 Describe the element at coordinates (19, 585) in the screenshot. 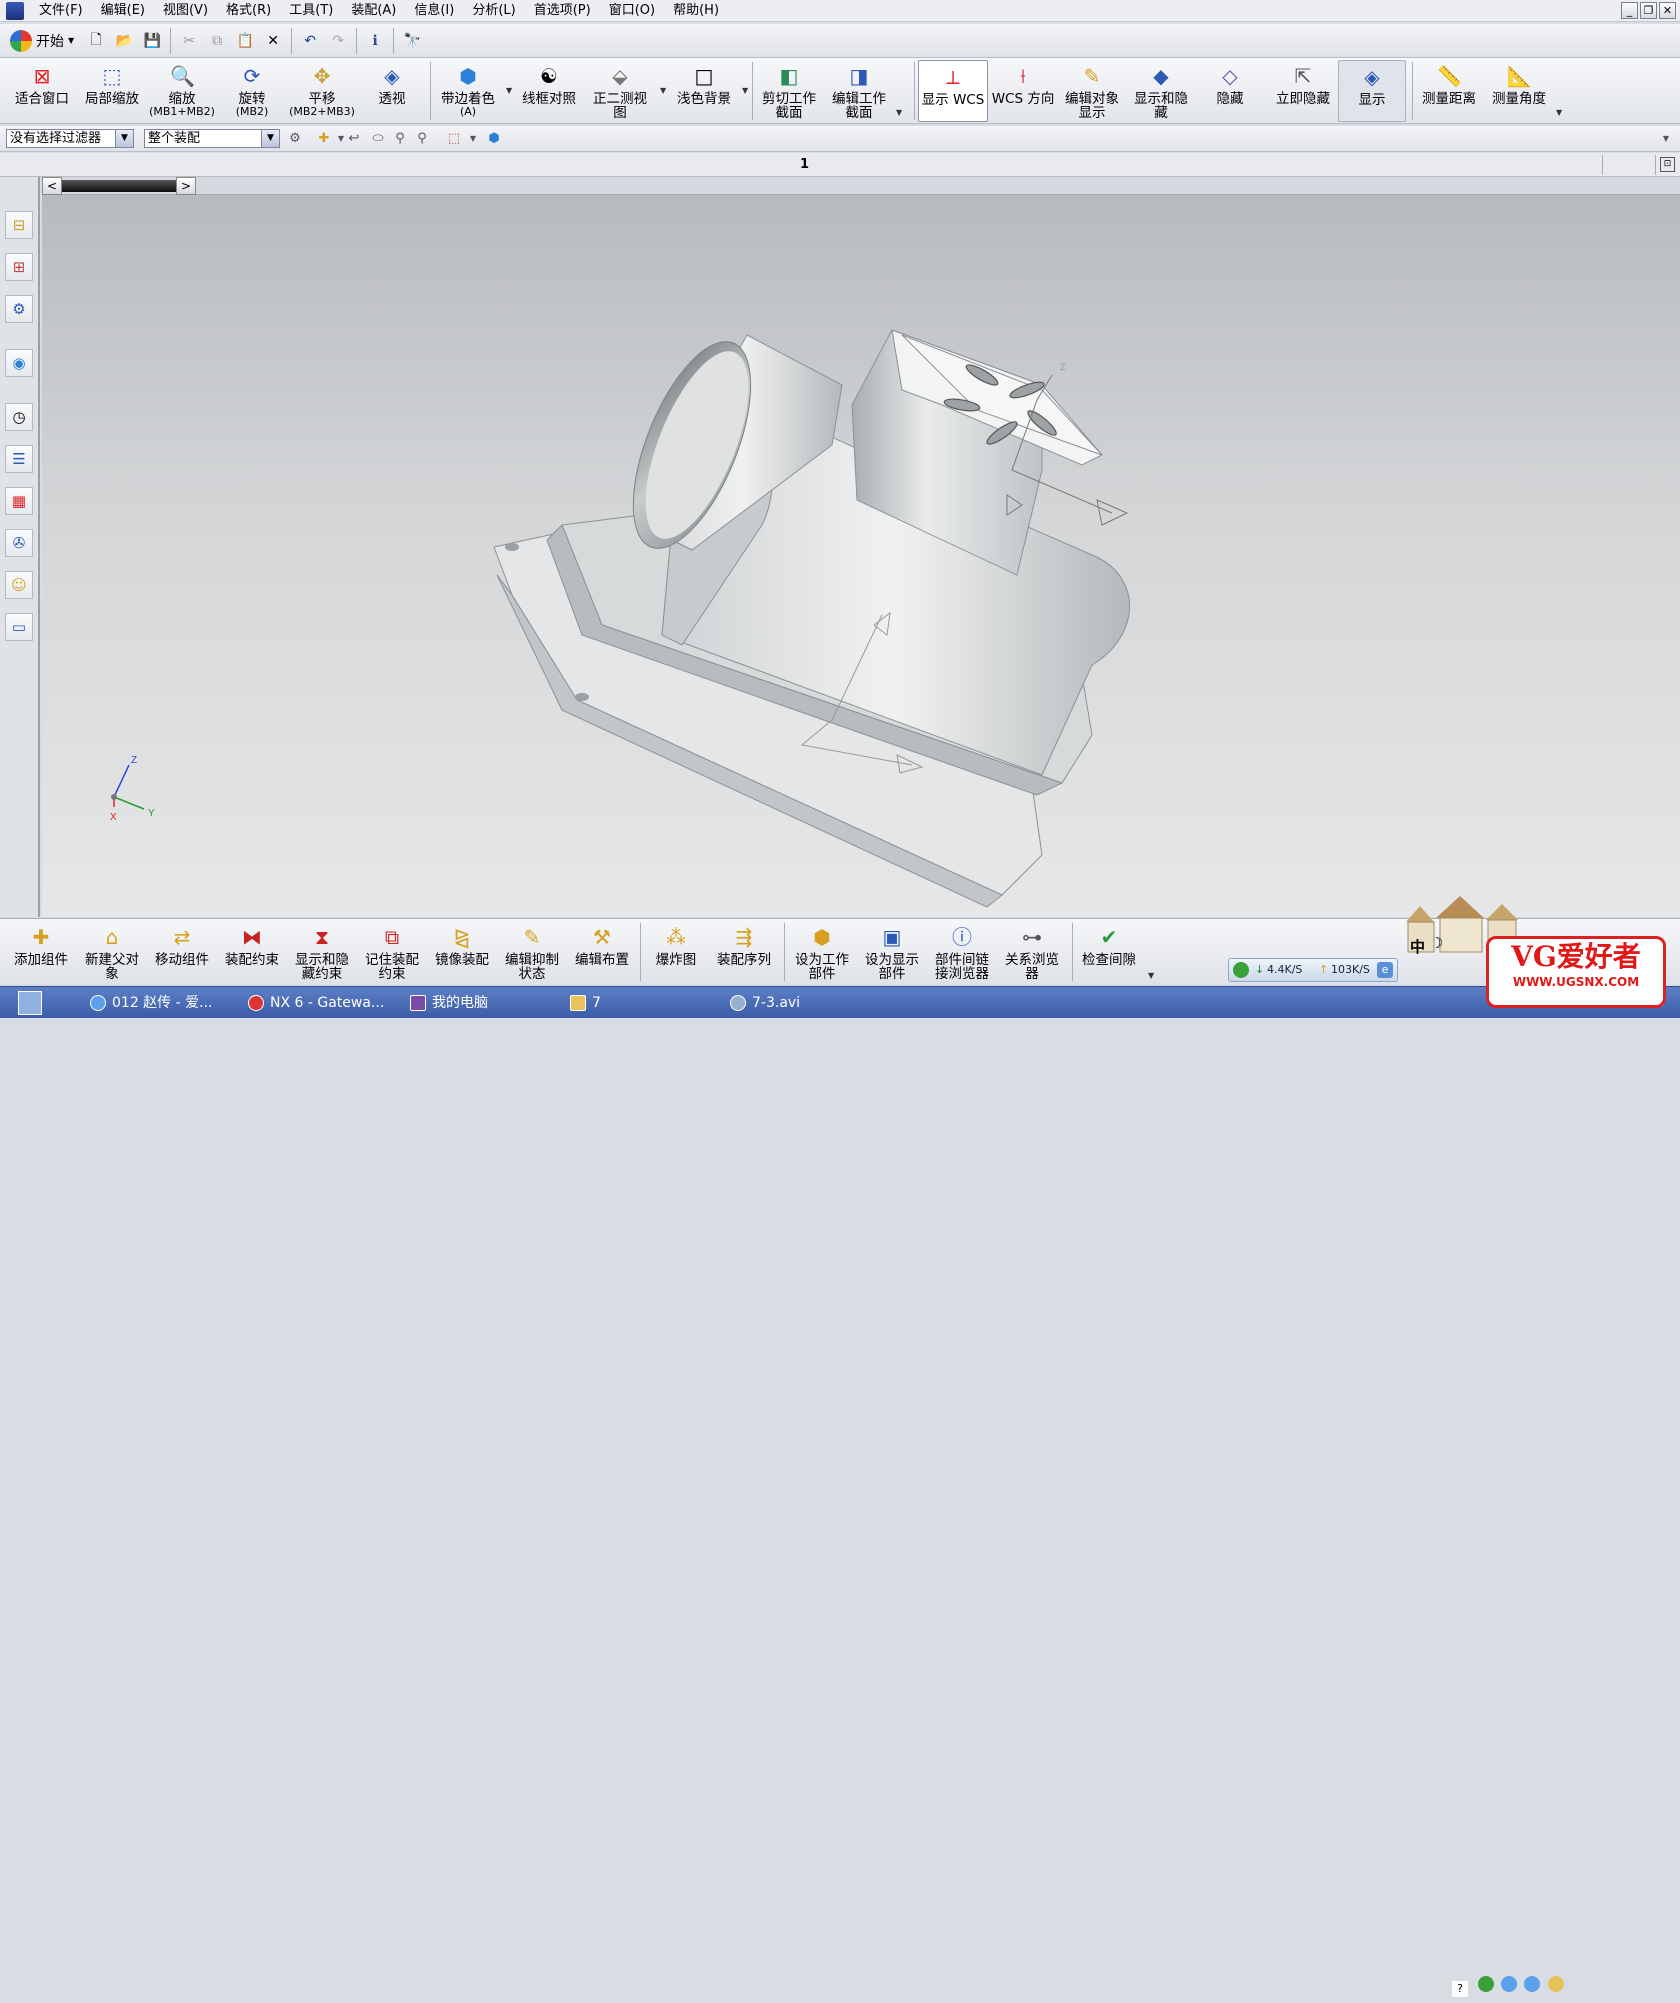

I see `roles-icon: ☺` at that location.